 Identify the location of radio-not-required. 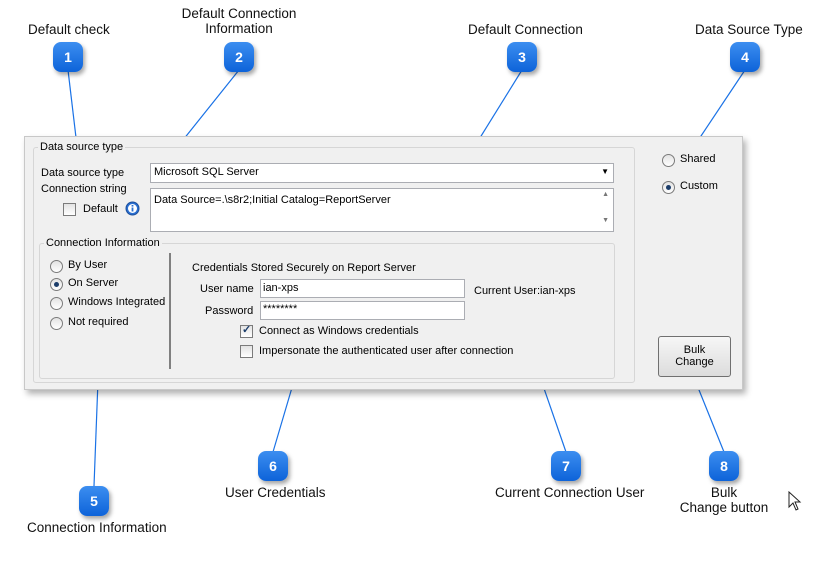
(56, 323).